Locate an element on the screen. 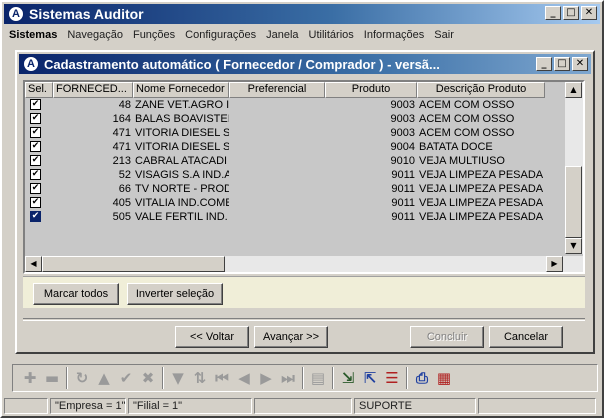 The height and width of the screenshot is (418, 604). close-button: ✕ is located at coordinates (589, 13).